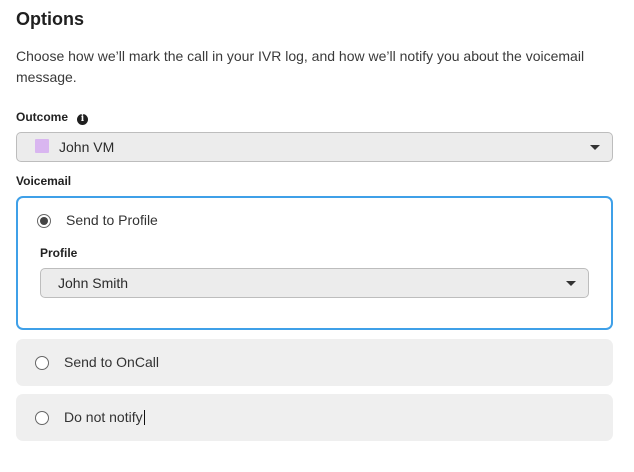 Image resolution: width=634 pixels, height=472 pixels. I want to click on outcome-color-swatch, so click(42, 146).